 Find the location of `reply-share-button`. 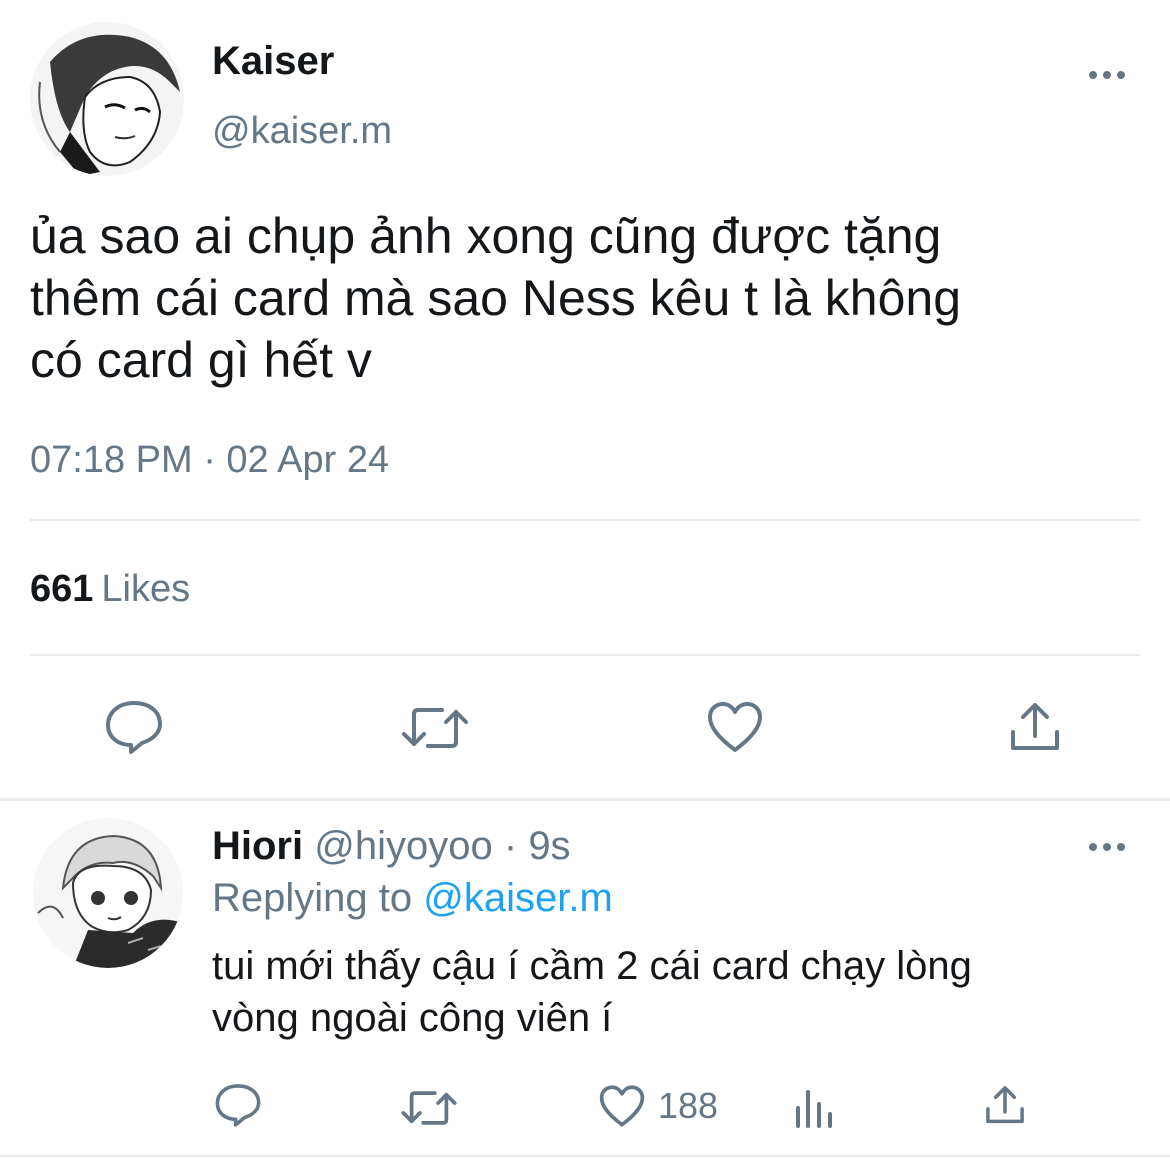

reply-share-button is located at coordinates (1005, 1105).